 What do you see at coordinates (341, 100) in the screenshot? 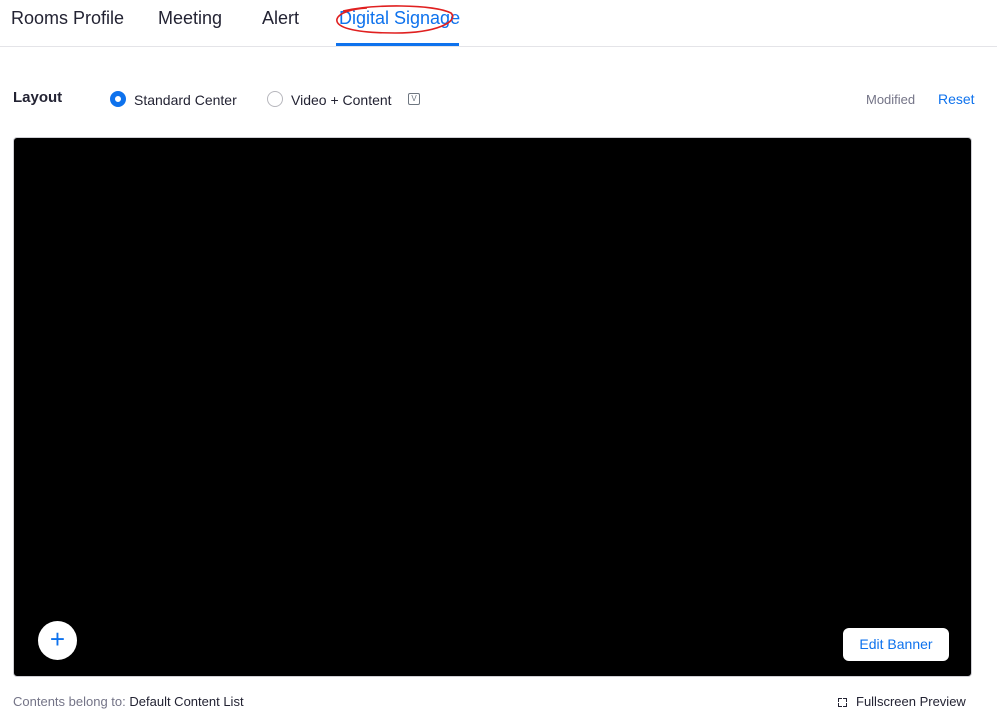
I see `radio-video-content-label: Video + Content` at bounding box center [341, 100].